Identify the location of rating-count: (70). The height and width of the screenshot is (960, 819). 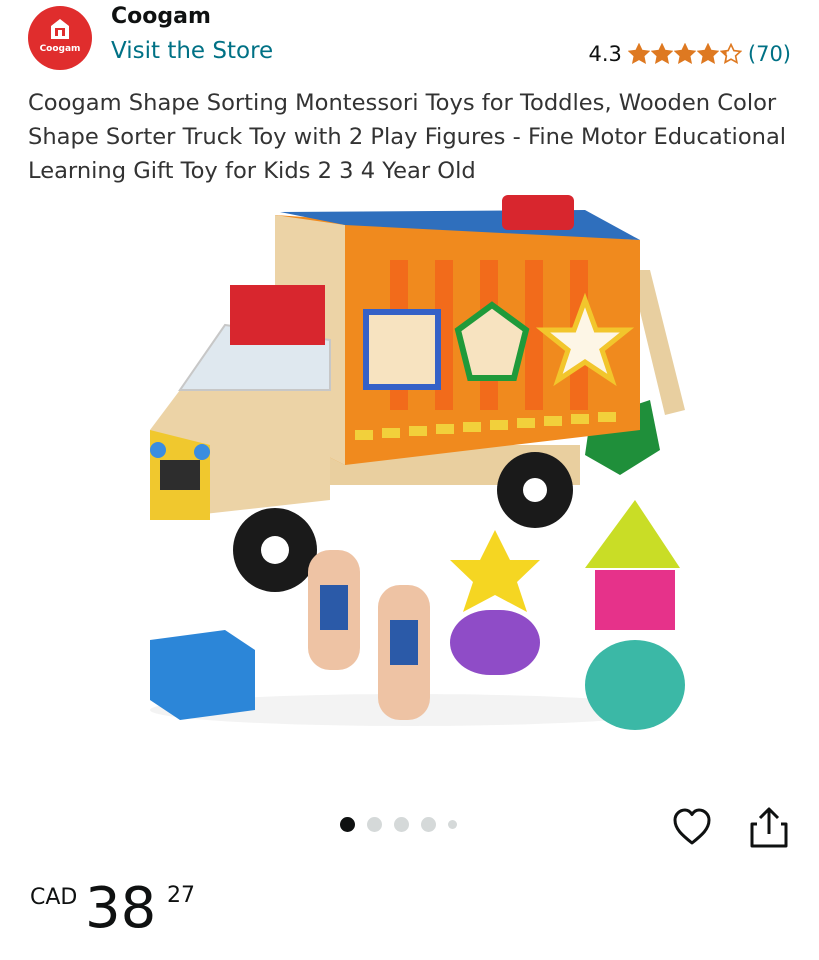
(769, 54).